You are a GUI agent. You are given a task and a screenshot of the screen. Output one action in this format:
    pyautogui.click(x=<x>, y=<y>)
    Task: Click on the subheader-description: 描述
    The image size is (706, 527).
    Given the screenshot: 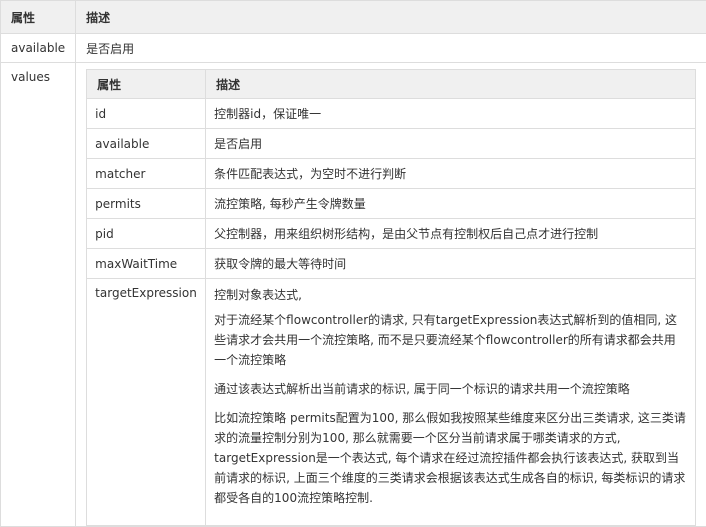 What is the action you would take?
    pyautogui.click(x=451, y=84)
    